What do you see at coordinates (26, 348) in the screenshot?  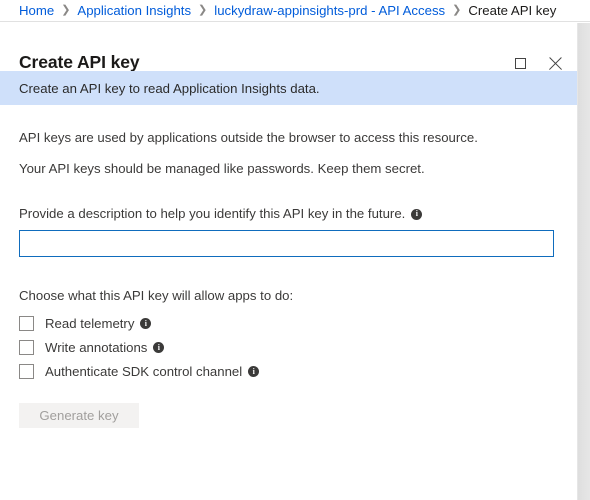 I see `checkbox-write-annotations` at bounding box center [26, 348].